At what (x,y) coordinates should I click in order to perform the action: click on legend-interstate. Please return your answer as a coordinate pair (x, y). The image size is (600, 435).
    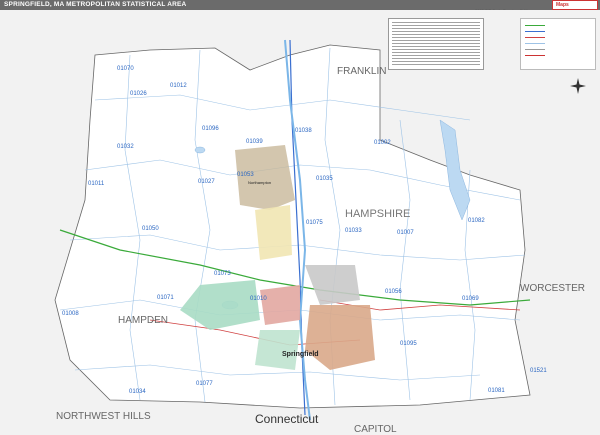
    Looking at the image, I should click on (535, 25).